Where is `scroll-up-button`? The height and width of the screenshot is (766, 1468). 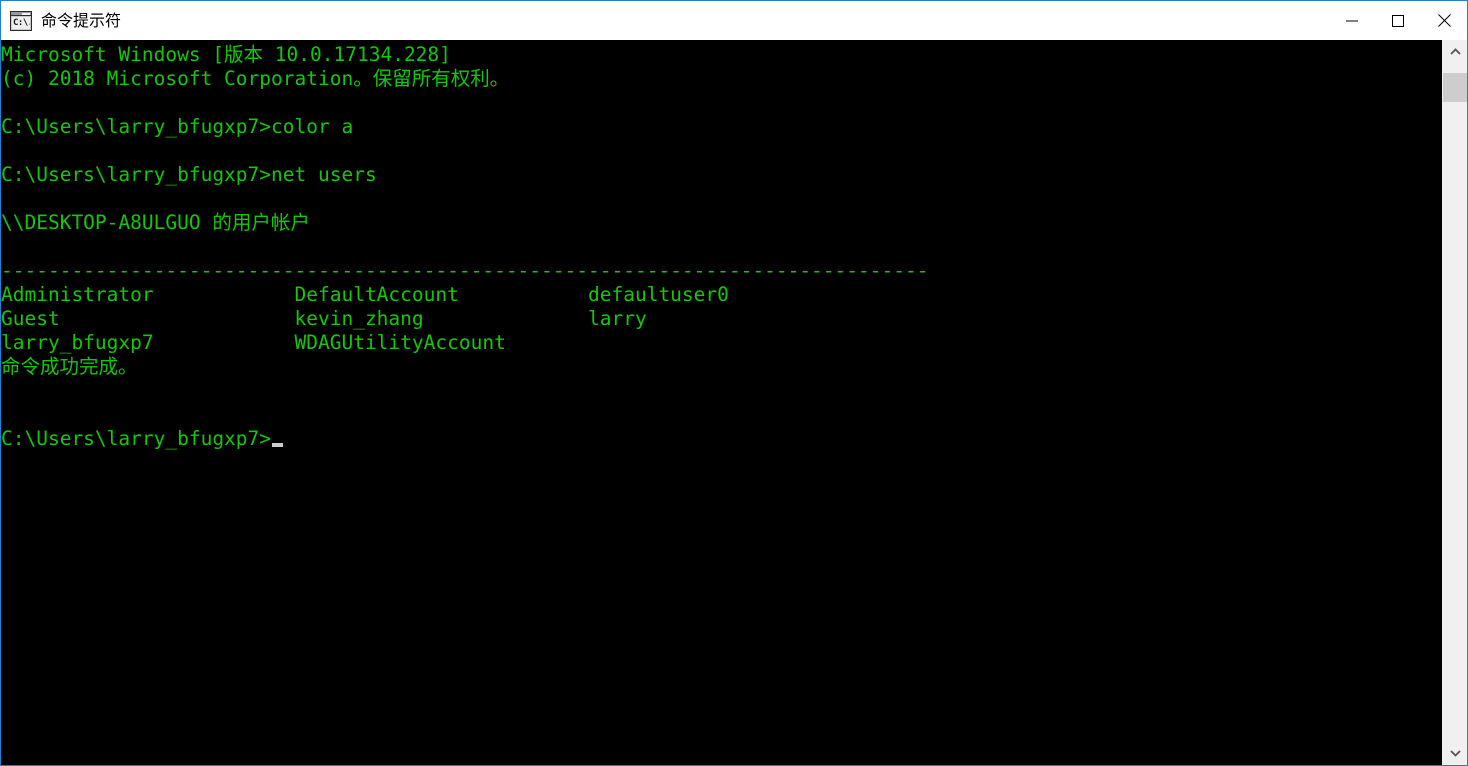
scroll-up-button is located at coordinates (1455, 52).